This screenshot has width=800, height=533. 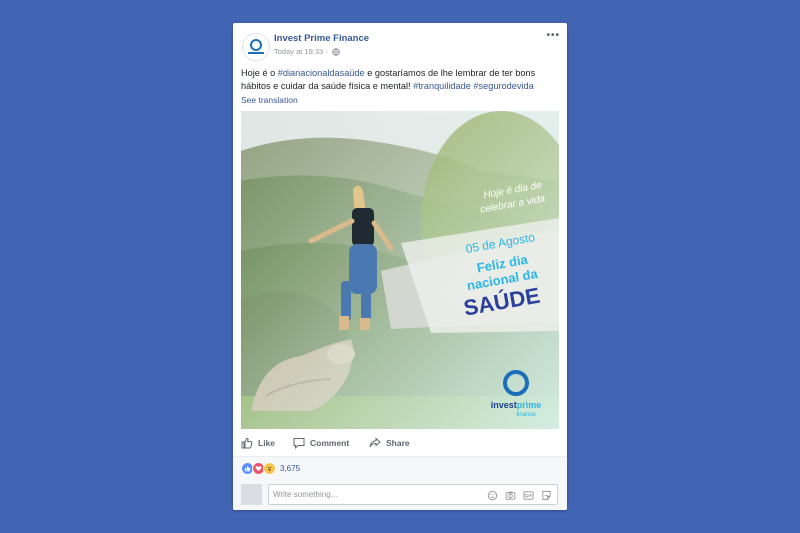 I want to click on post-meta: Today at 19:33 ·, so click(x=307, y=51).